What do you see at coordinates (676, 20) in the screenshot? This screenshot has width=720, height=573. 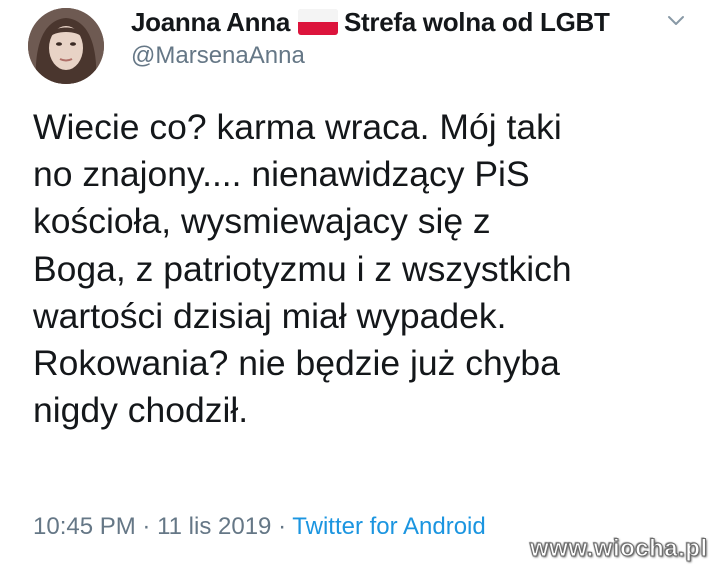 I see `chevron-down-icon` at bounding box center [676, 20].